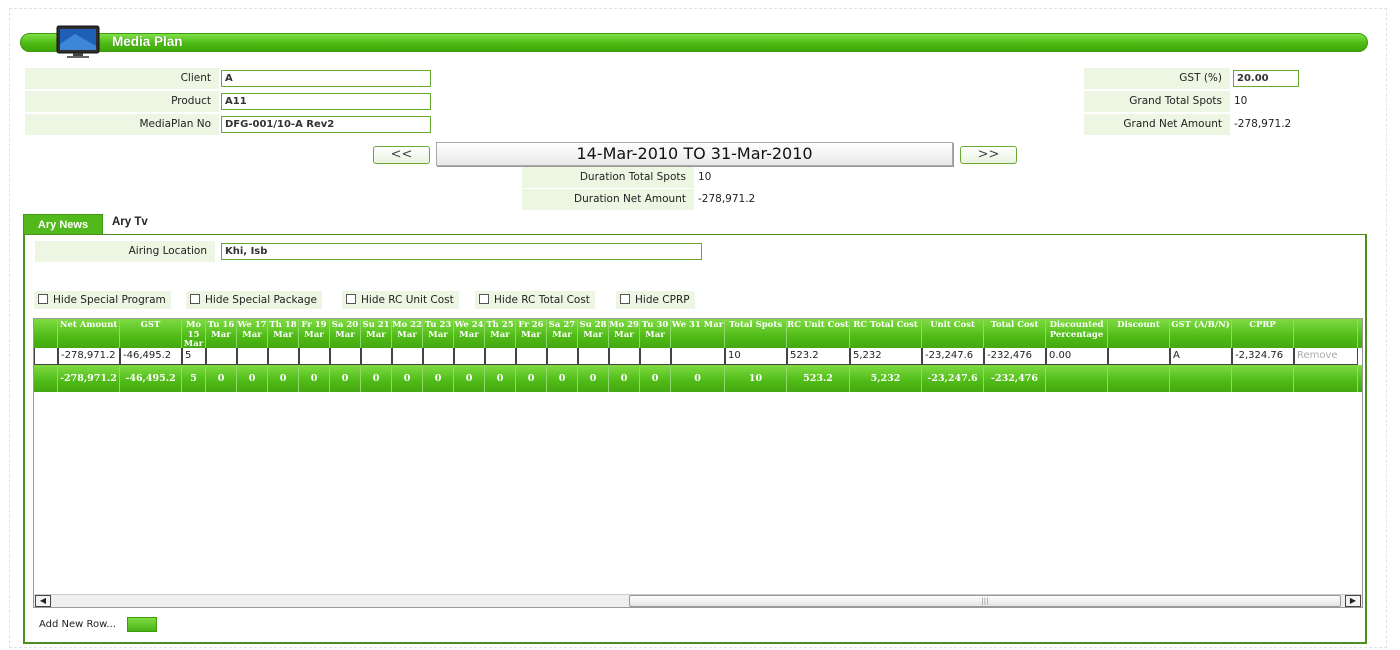  Describe the element at coordinates (1201, 356) in the screenshot. I see `cell-gst-a-b-n: A` at that location.